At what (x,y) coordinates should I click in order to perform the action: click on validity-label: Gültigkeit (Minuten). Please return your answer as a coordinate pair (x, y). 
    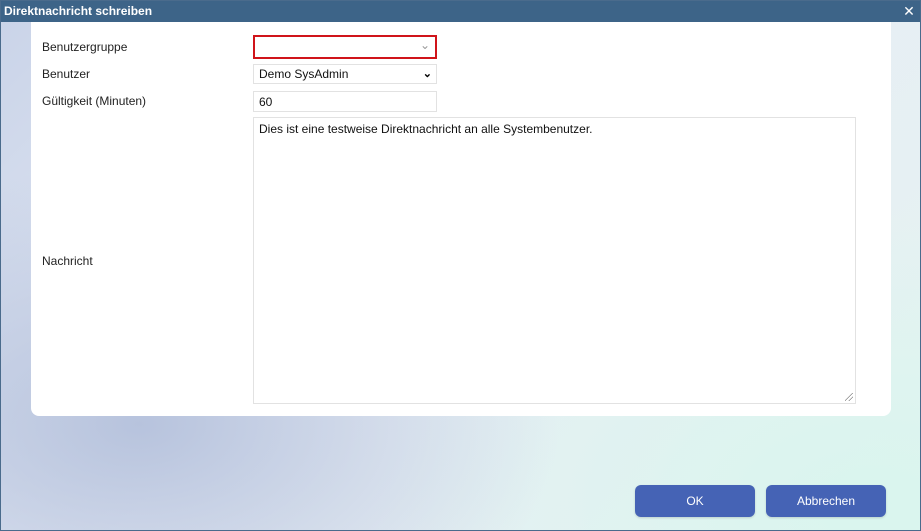
    Looking at the image, I should click on (94, 101).